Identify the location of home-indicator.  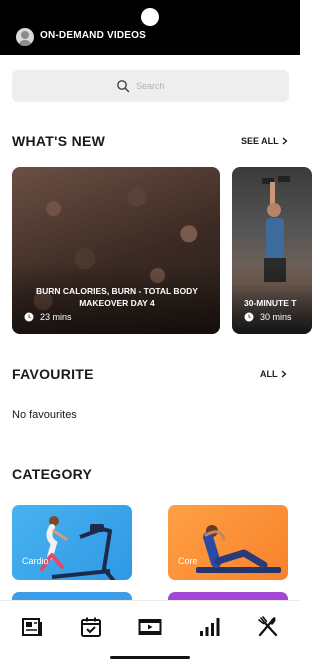
(150, 657).